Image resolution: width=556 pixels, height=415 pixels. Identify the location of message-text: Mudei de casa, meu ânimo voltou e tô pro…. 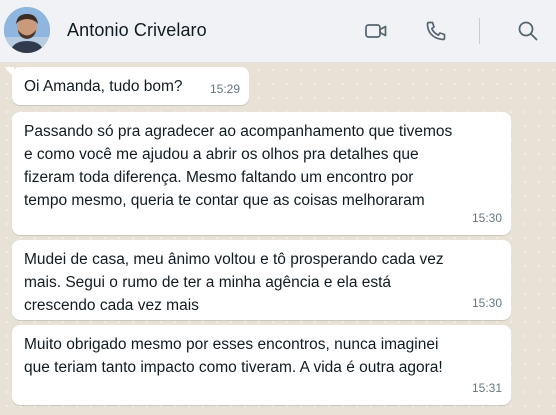
(234, 282).